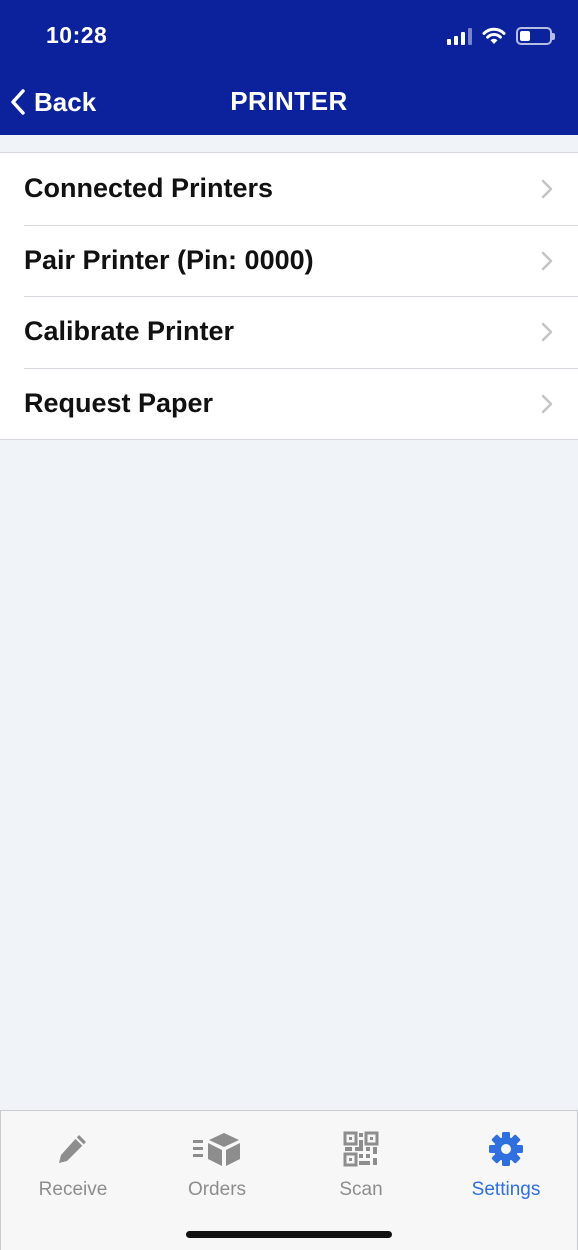  I want to click on status-icons, so click(501, 36).